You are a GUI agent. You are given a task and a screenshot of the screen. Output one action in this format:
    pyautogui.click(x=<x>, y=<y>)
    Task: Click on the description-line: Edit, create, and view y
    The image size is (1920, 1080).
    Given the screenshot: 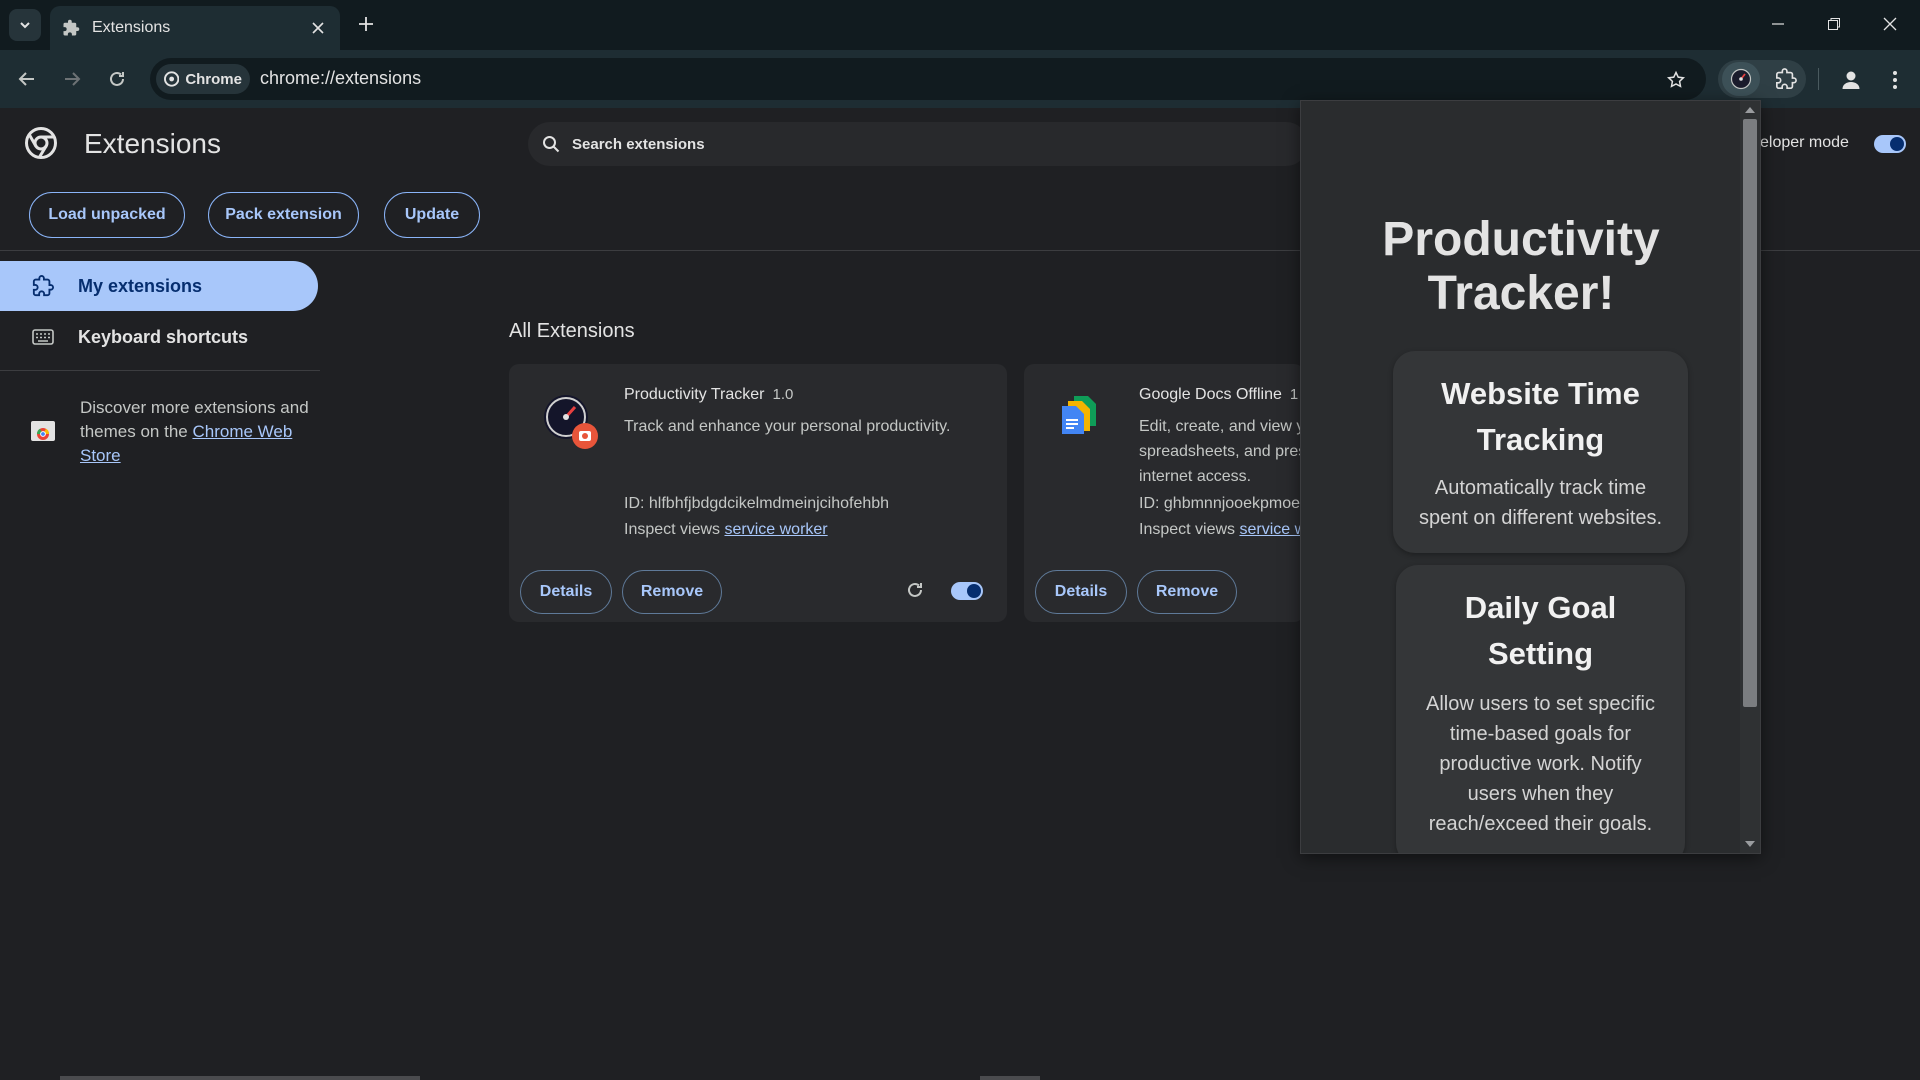 What is the action you would take?
    pyautogui.click(x=1222, y=426)
    